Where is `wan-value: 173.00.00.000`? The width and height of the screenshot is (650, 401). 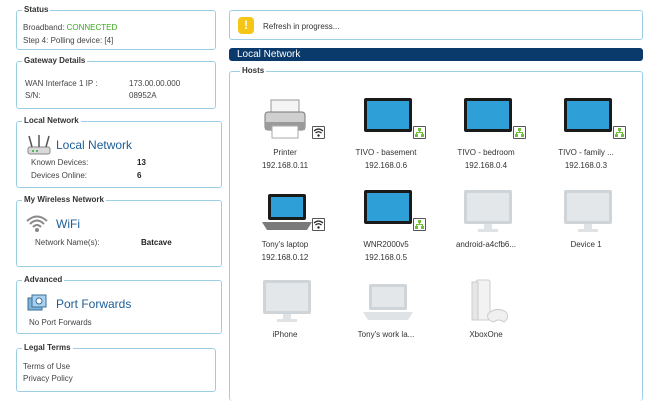 wan-value: 173.00.00.000 is located at coordinates (155, 83).